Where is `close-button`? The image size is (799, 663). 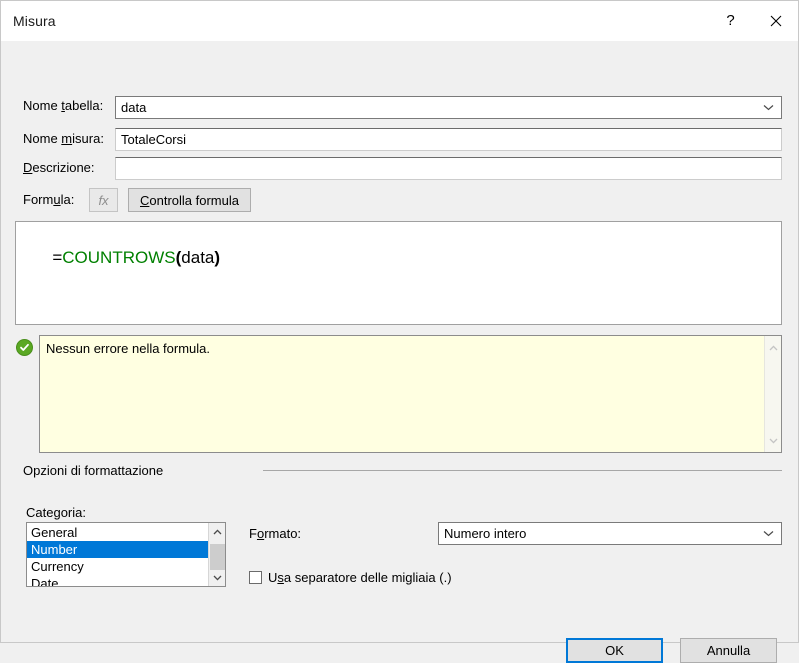
close-button is located at coordinates (775, 21).